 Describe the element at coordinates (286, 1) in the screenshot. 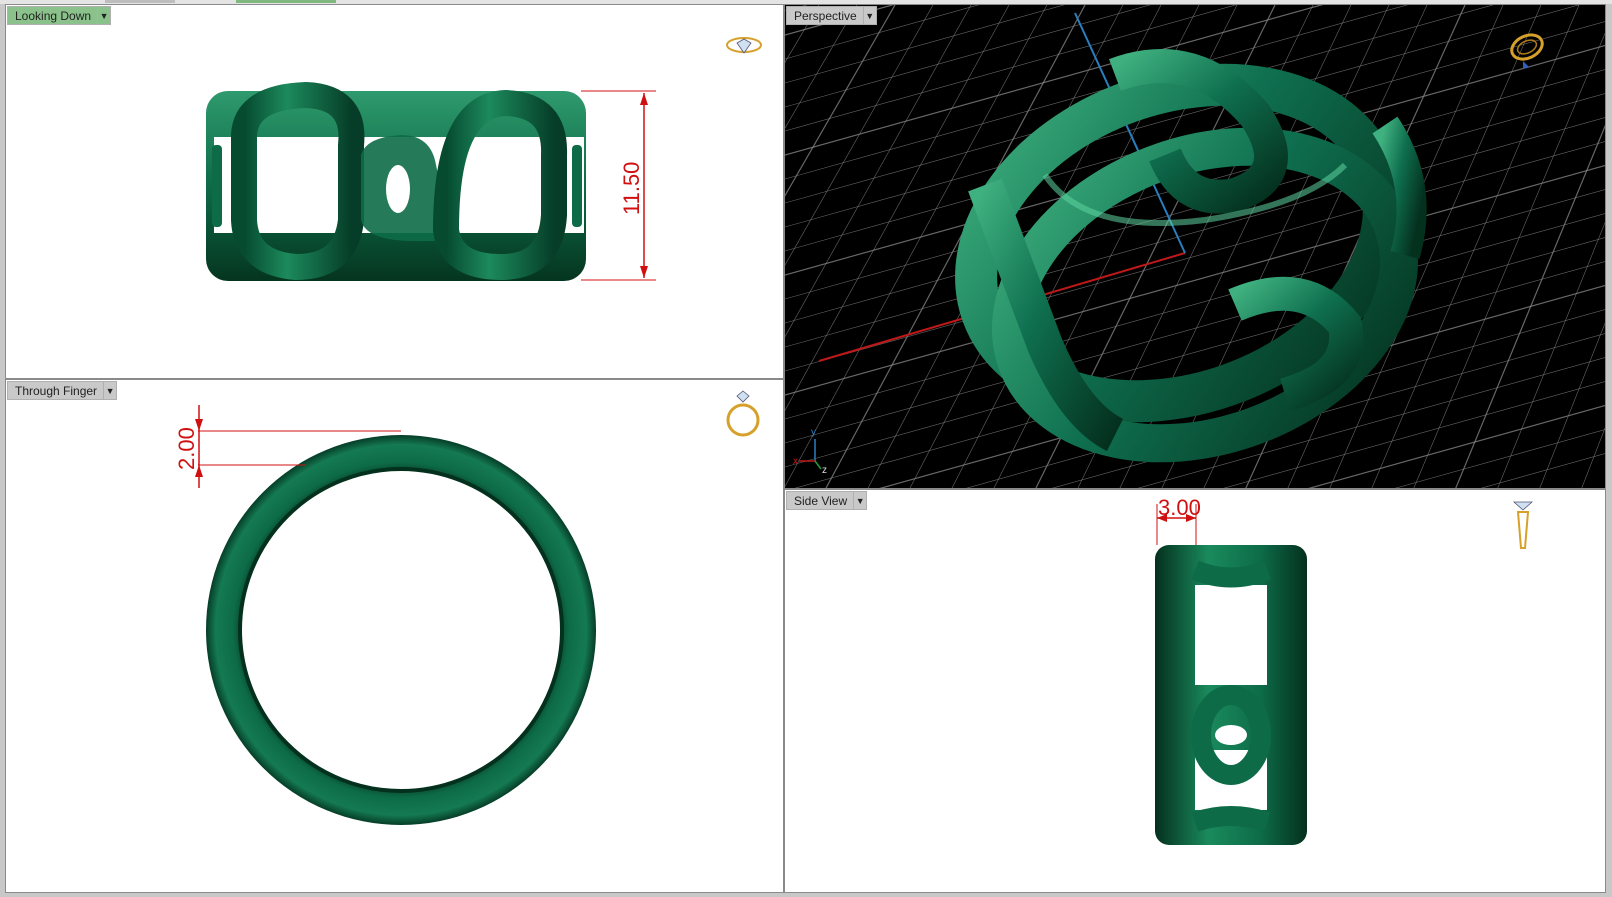

I see `top-strip-active-segment` at that location.